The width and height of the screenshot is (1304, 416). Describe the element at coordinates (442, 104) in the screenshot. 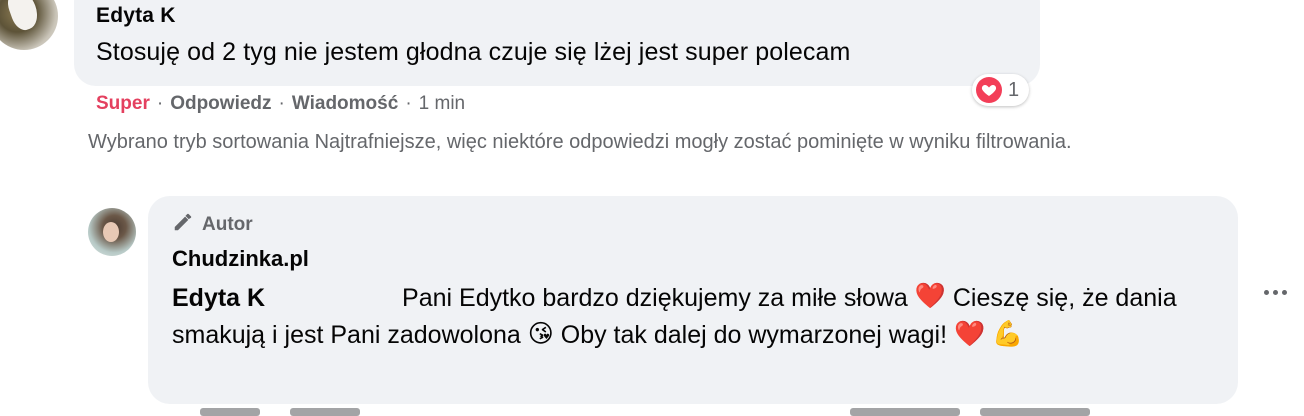

I see `comment-time: 1 min` at that location.